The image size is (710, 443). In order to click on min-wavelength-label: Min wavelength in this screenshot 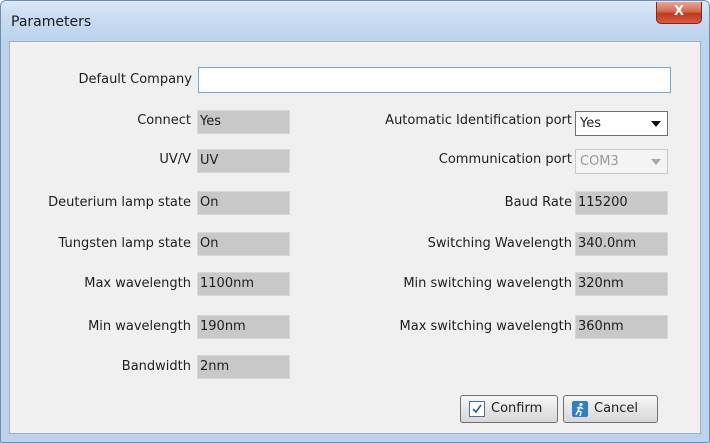, I will do `click(139, 326)`.